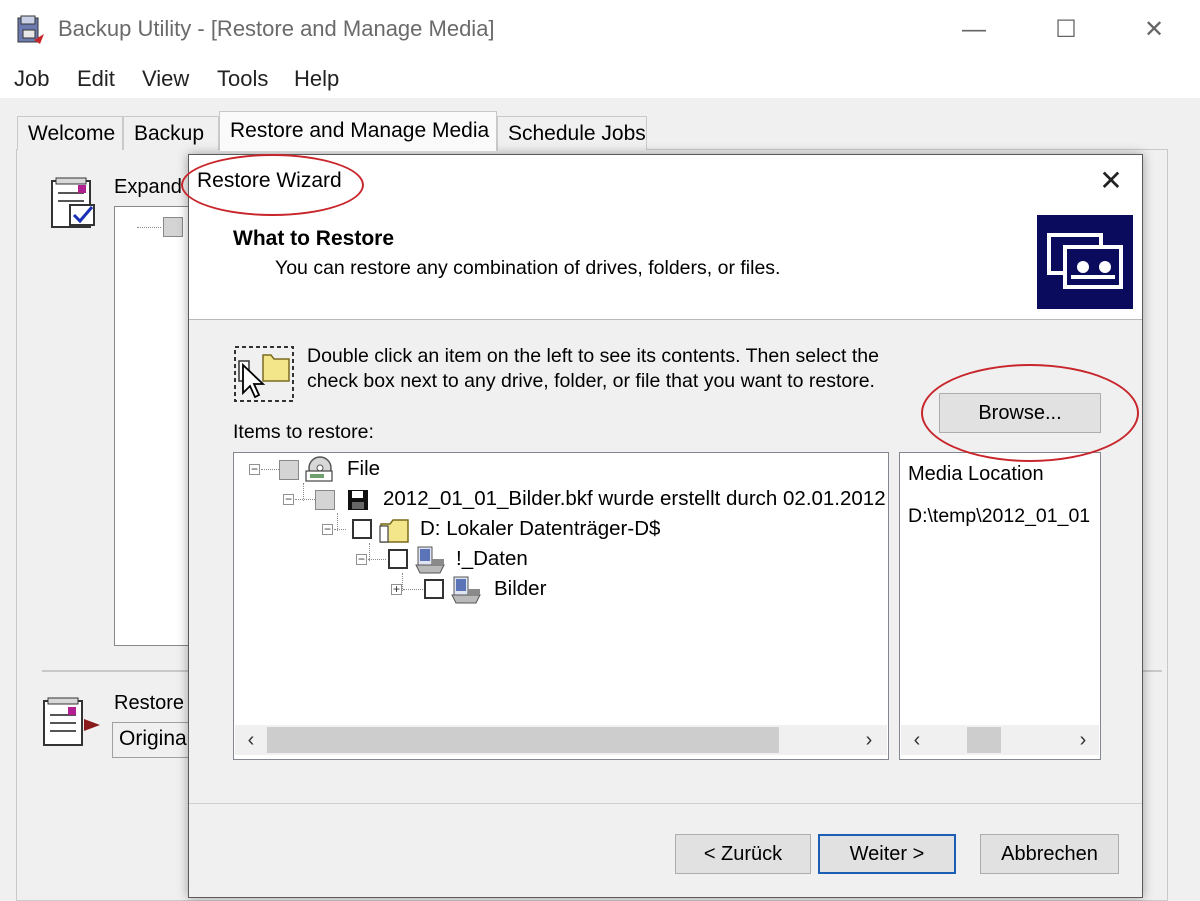  Describe the element at coordinates (358, 500) in the screenshot. I see `floppy-icon` at that location.